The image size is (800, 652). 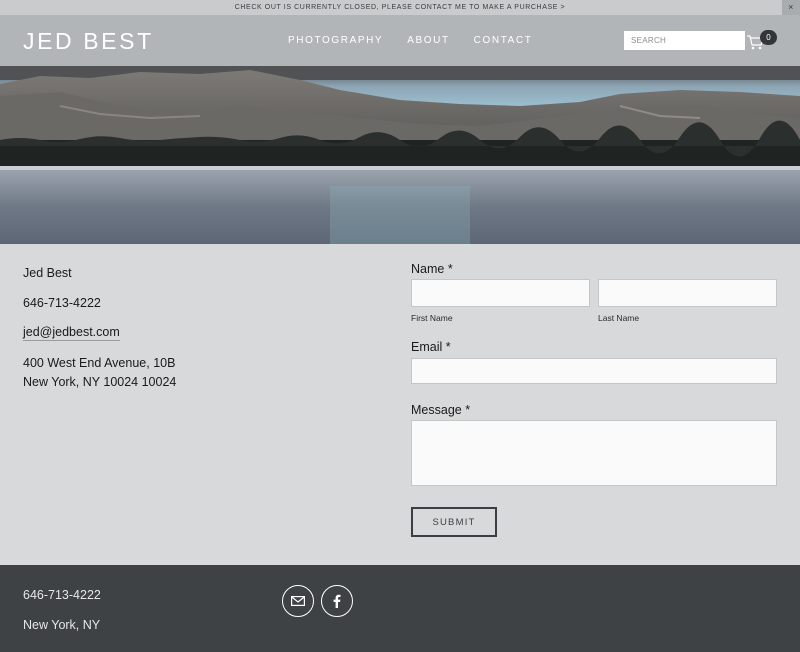 What do you see at coordinates (88, 41) in the screenshot?
I see `site-logo: JED BEST` at bounding box center [88, 41].